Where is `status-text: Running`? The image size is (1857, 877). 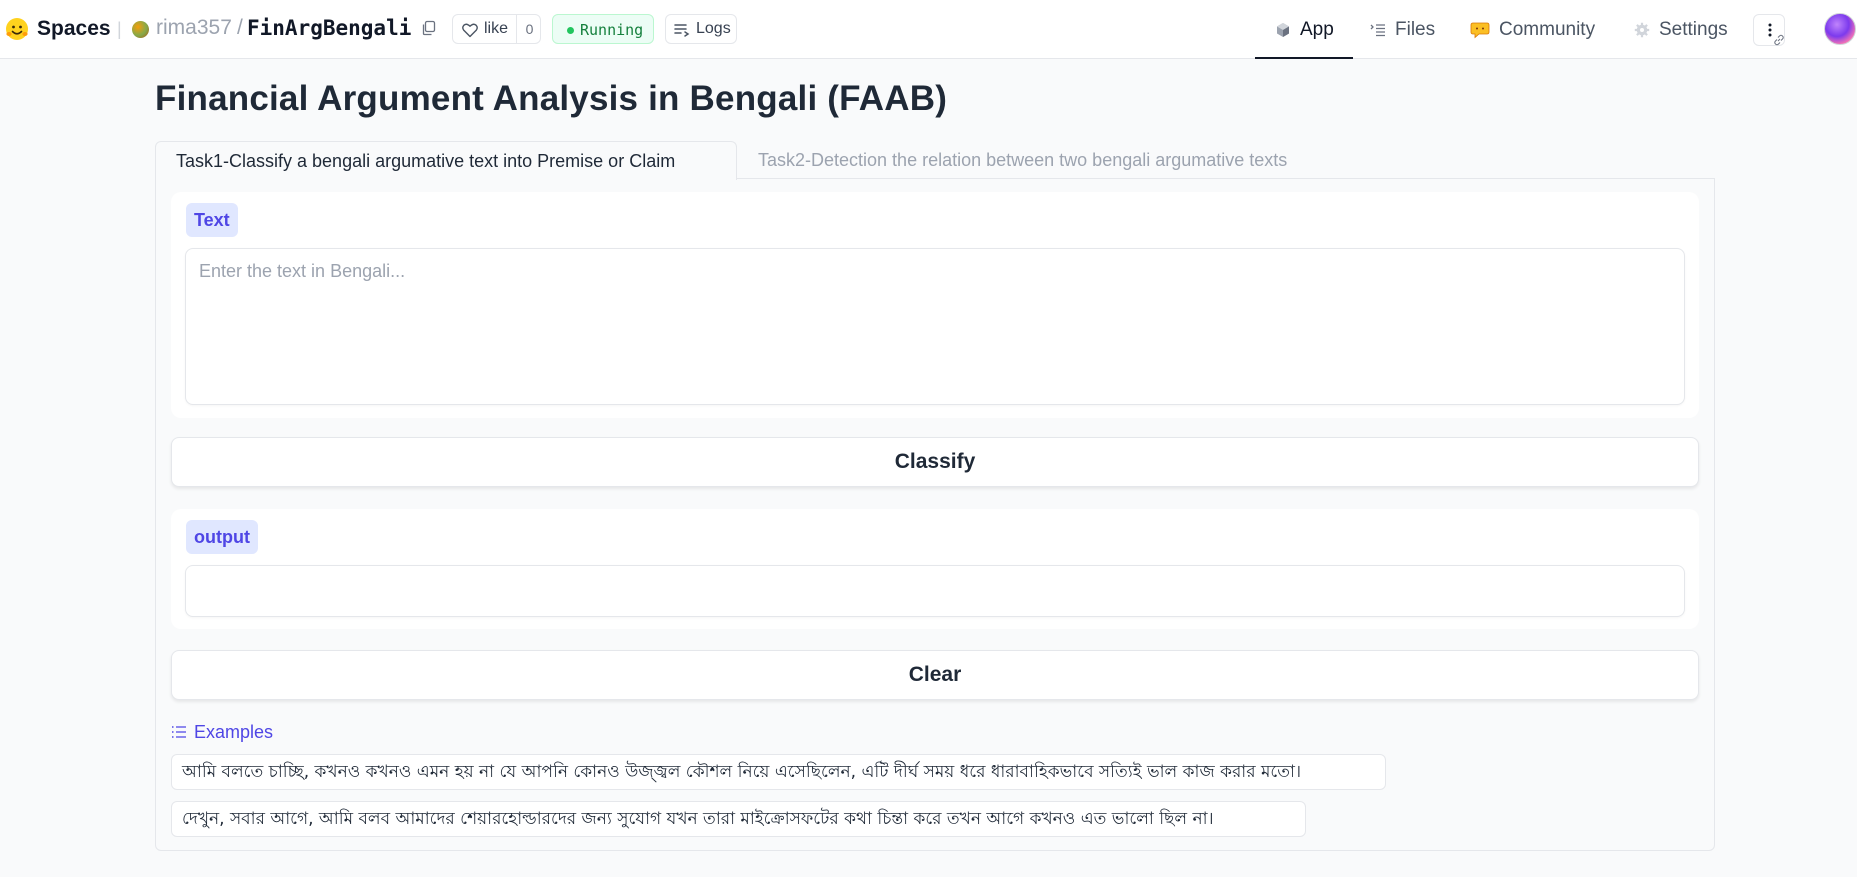
status-text: Running is located at coordinates (612, 30).